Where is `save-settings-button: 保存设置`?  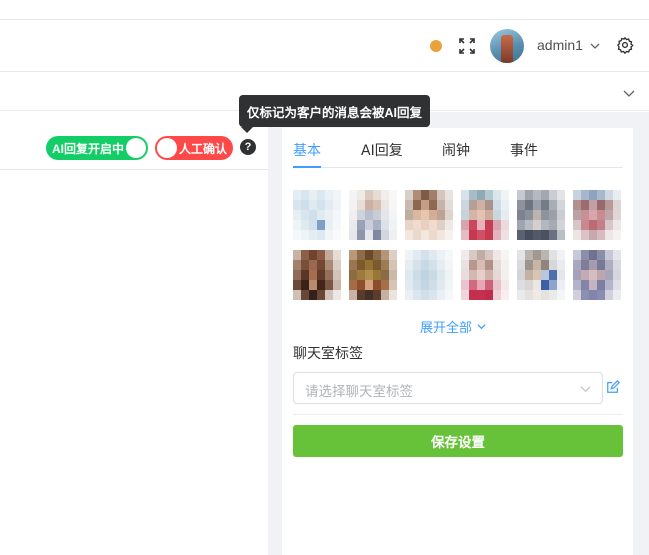
save-settings-button: 保存设置 is located at coordinates (458, 441).